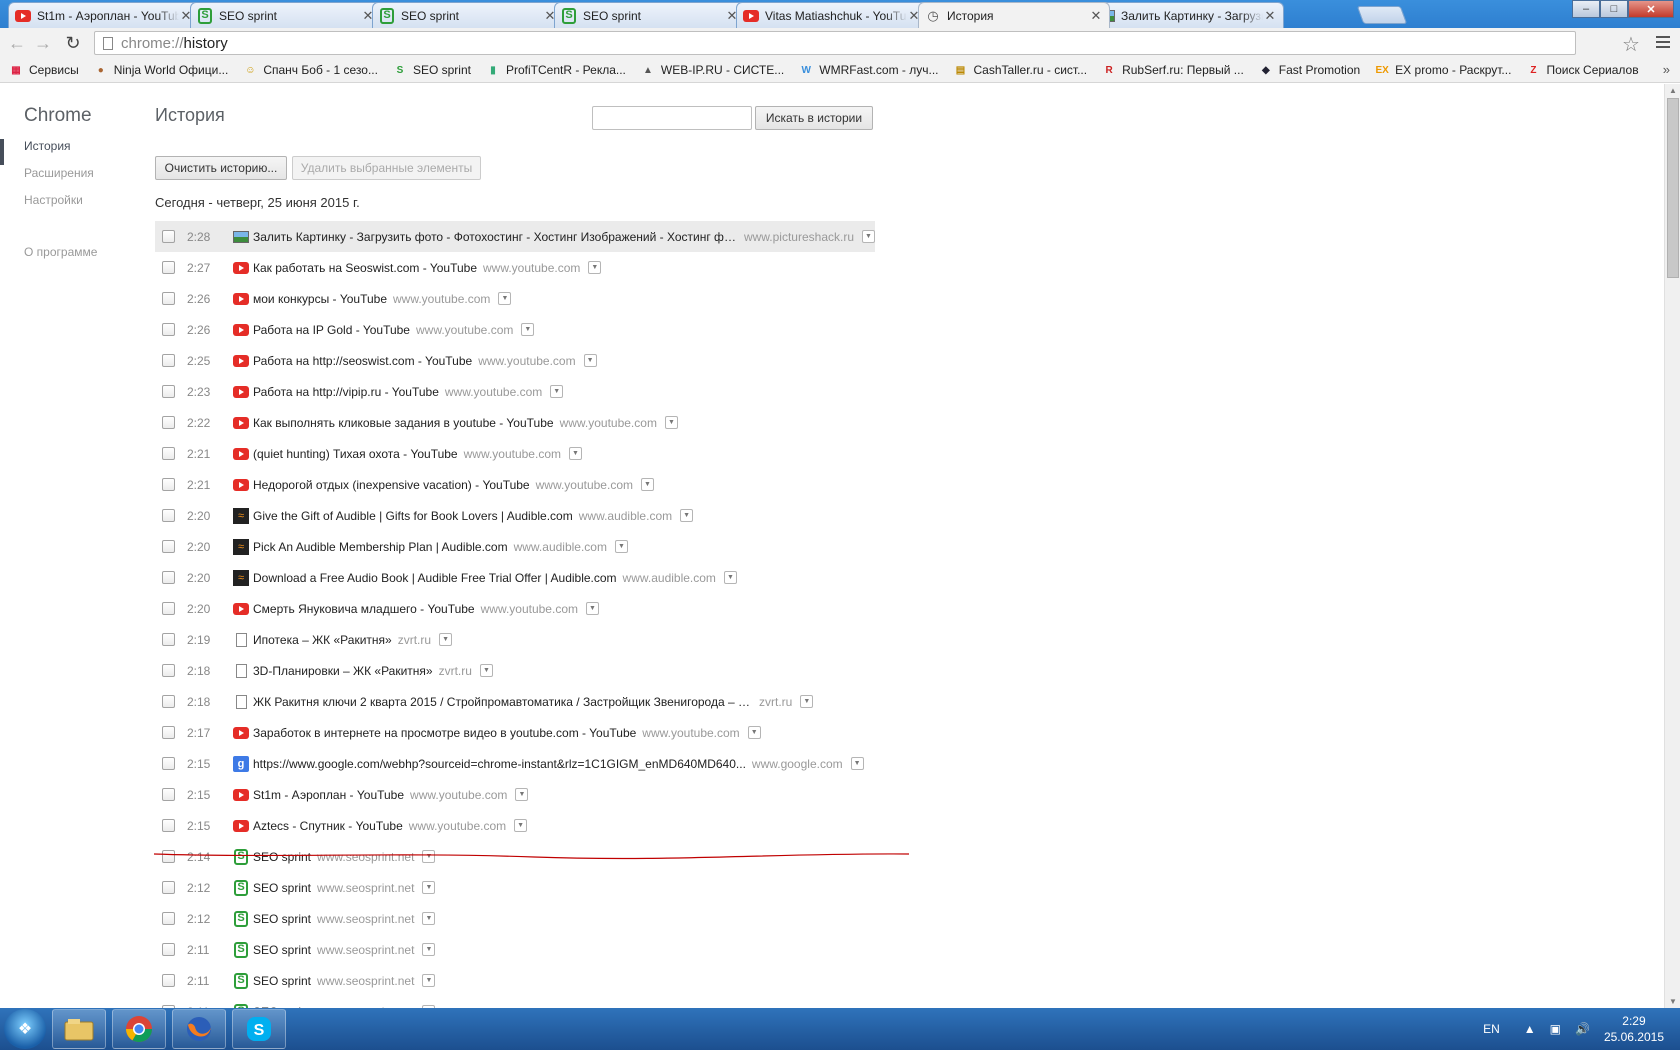 This screenshot has width=1680, height=1050. What do you see at coordinates (139, 1029) in the screenshot?
I see `chrome-taskbar-icon` at bounding box center [139, 1029].